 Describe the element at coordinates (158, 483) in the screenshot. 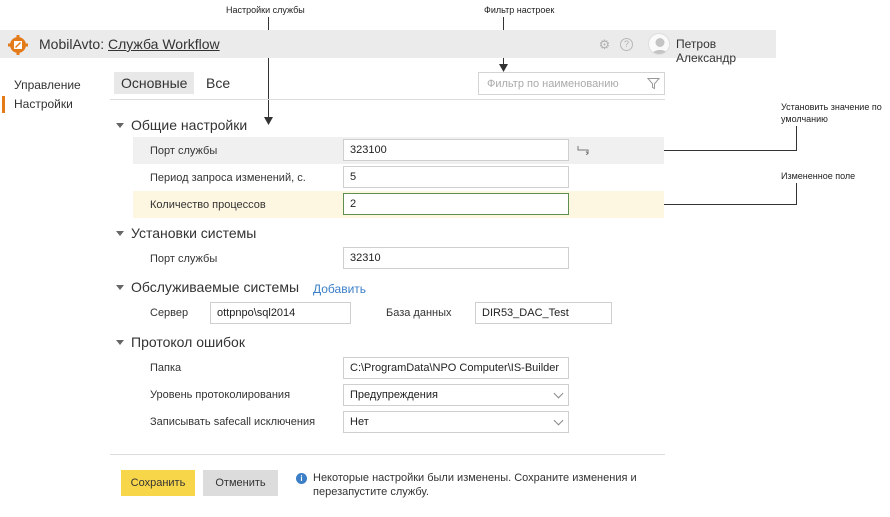

I see `save-button: Сохранить` at that location.